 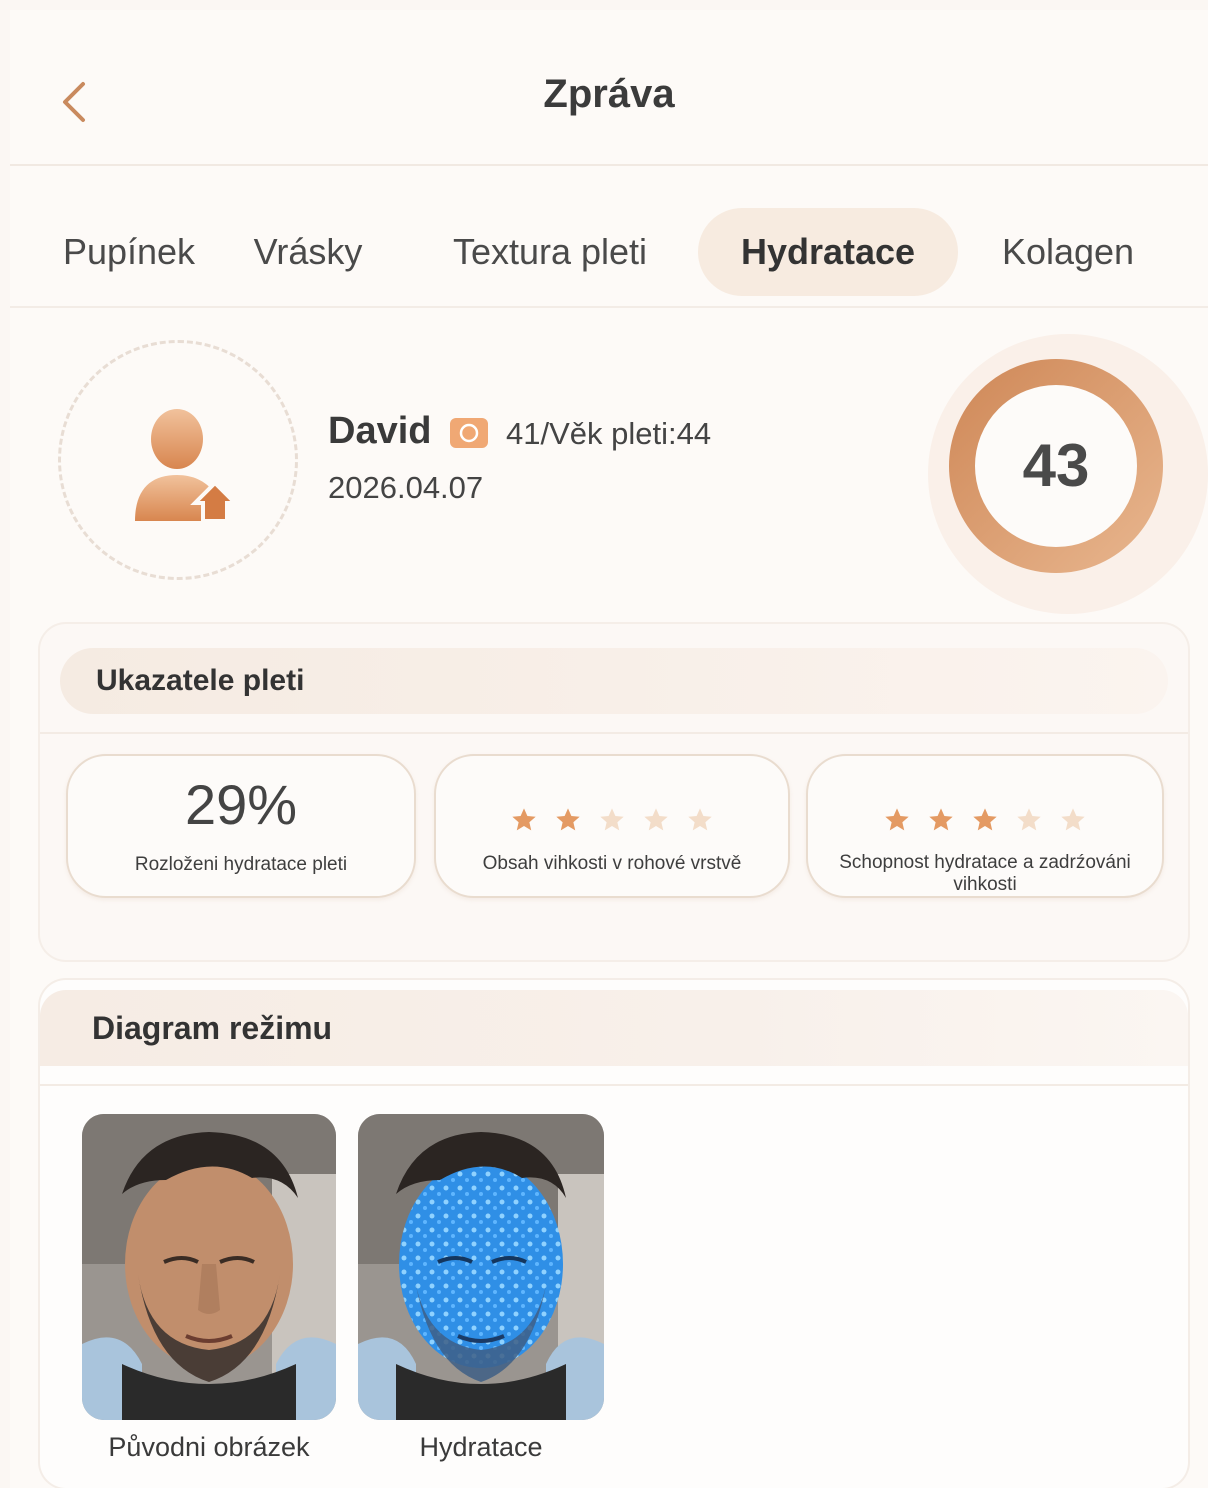 What do you see at coordinates (614, 681) in the screenshot?
I see `section-header: Ukazatele pleti` at bounding box center [614, 681].